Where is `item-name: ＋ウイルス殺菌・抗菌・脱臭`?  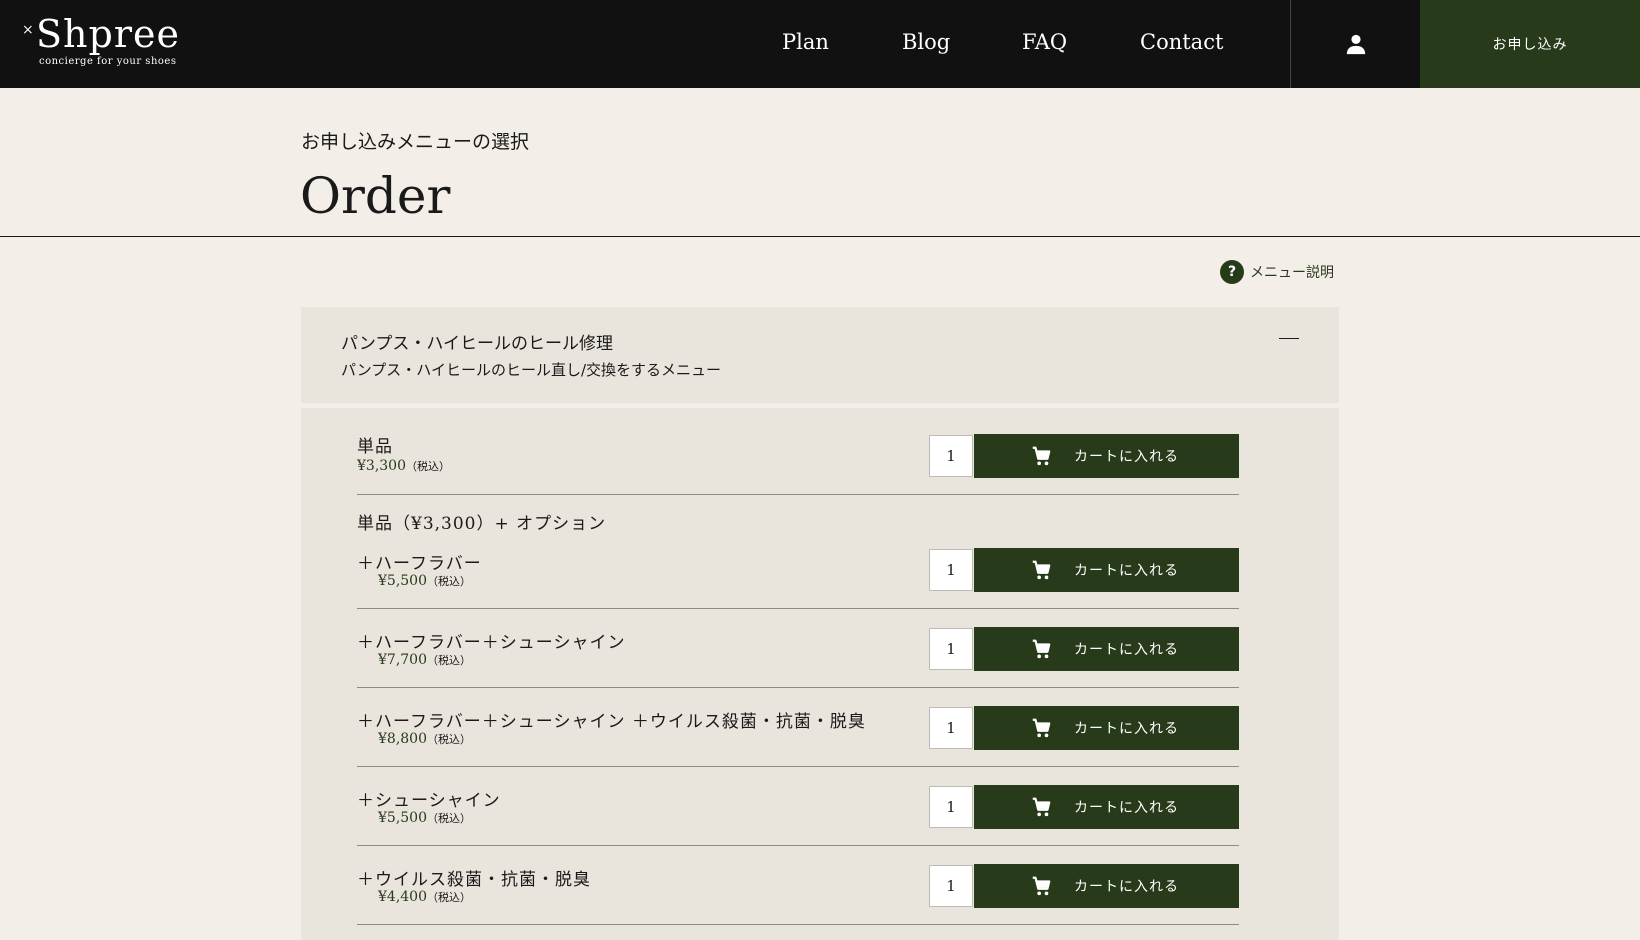
item-name: ＋ウイルス殺菌・抗菌・脱臭 is located at coordinates (474, 880).